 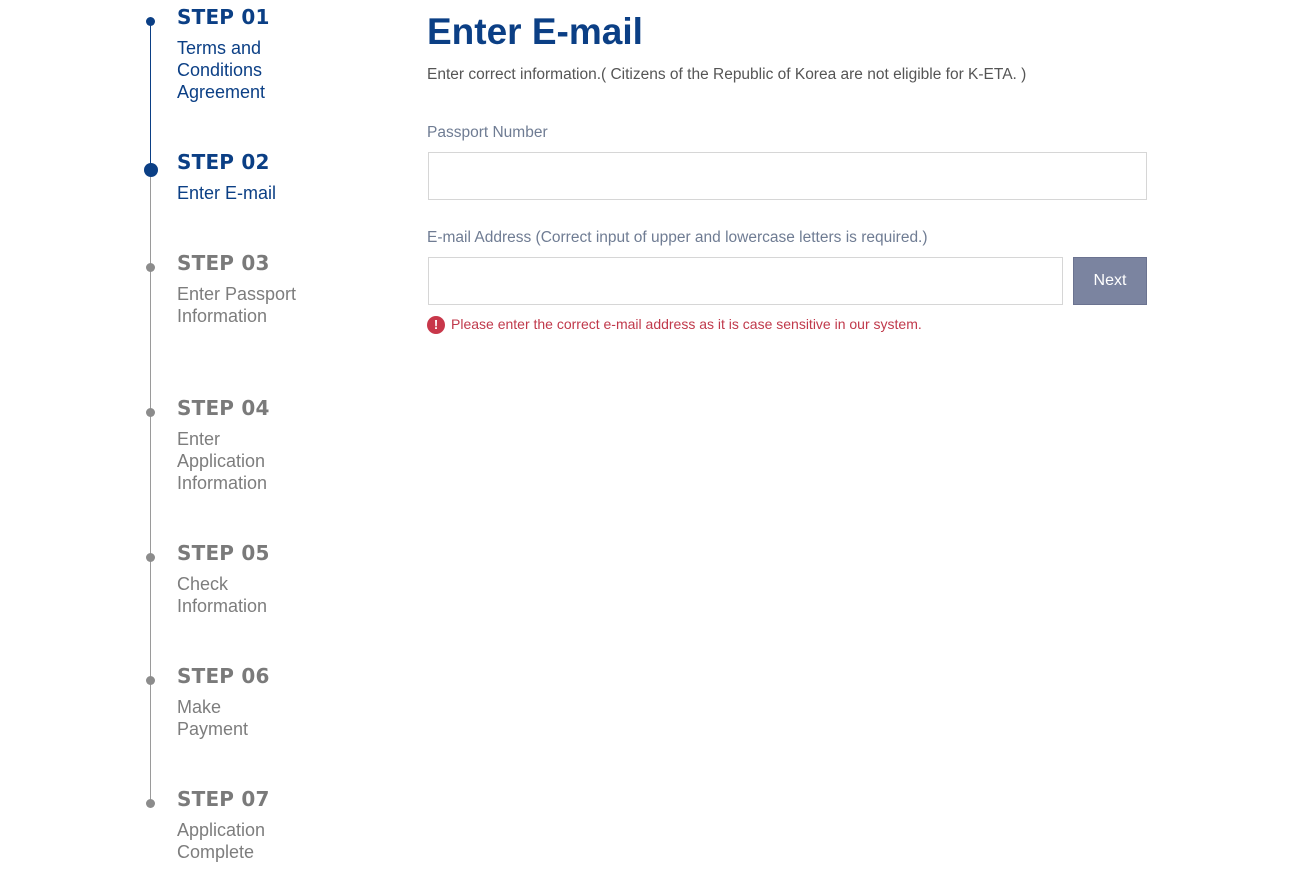 I want to click on step-label: Application Complete, so click(x=221, y=841).